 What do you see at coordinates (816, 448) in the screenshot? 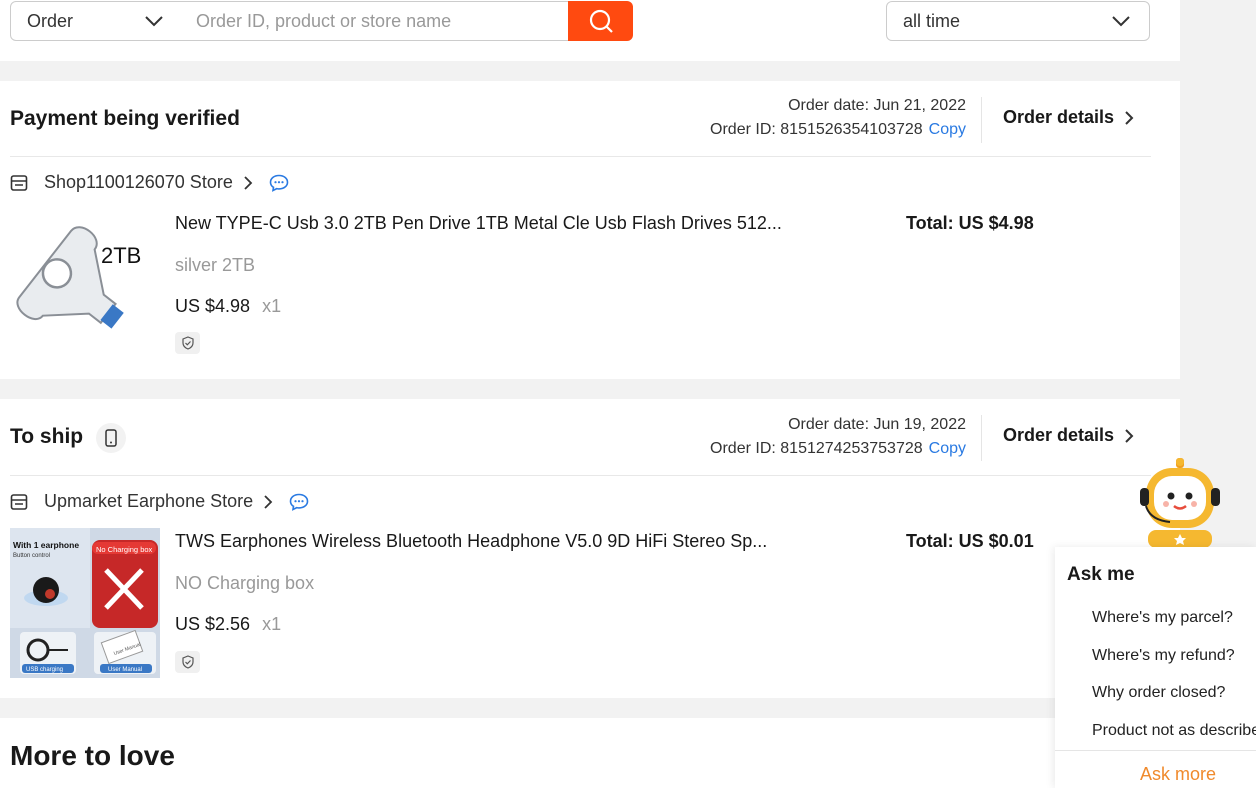
I see `order-id: Order ID: 8151274253753728` at bounding box center [816, 448].